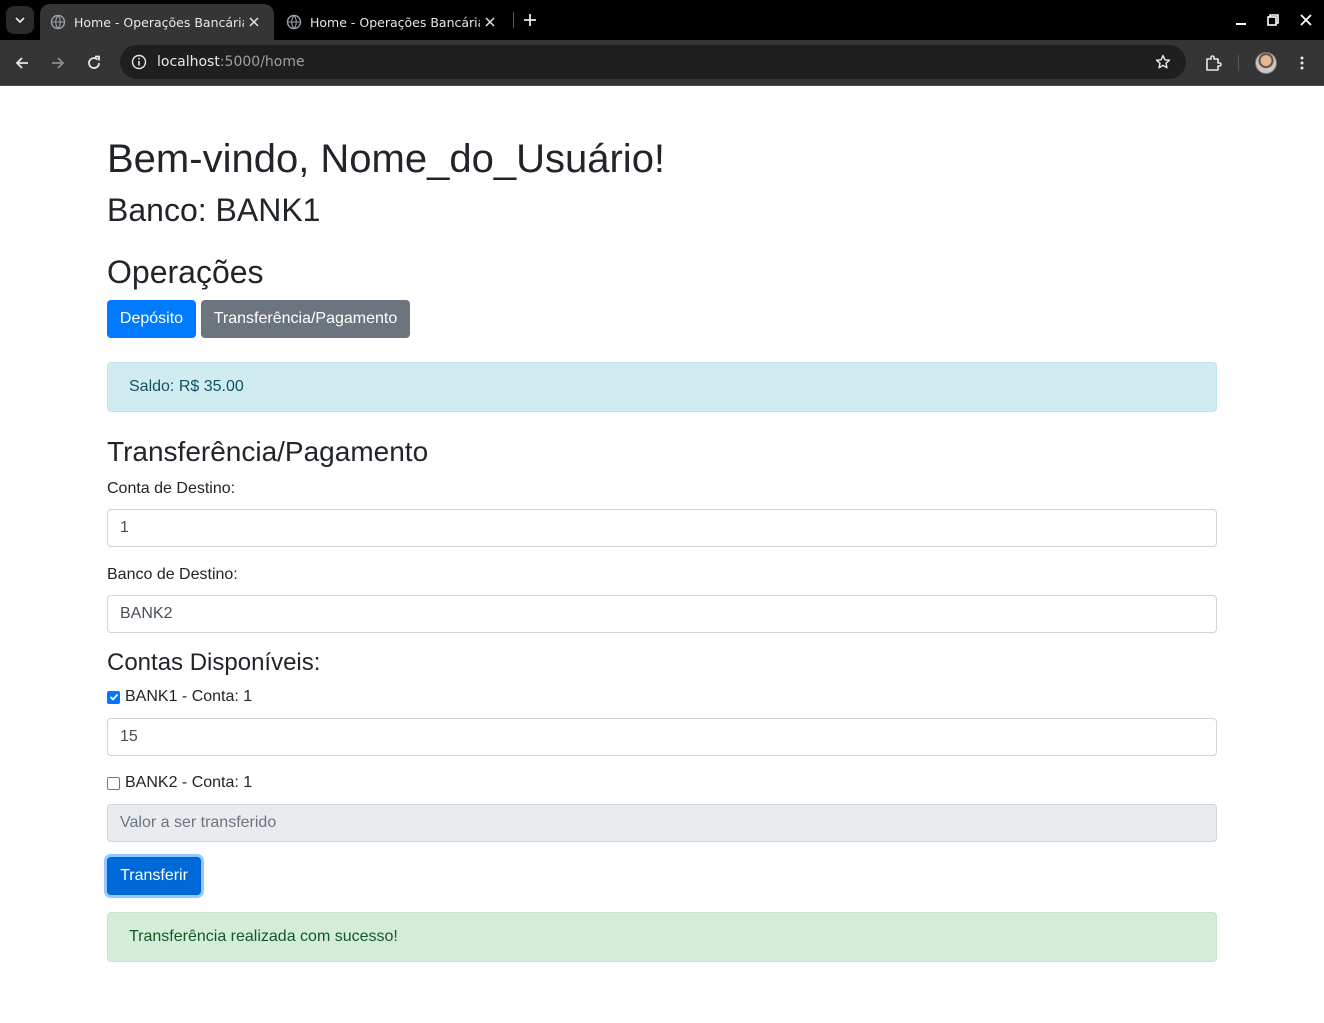 Image resolution: width=1324 pixels, height=1023 pixels. What do you see at coordinates (1241, 24) in the screenshot?
I see `minimize-icon` at bounding box center [1241, 24].